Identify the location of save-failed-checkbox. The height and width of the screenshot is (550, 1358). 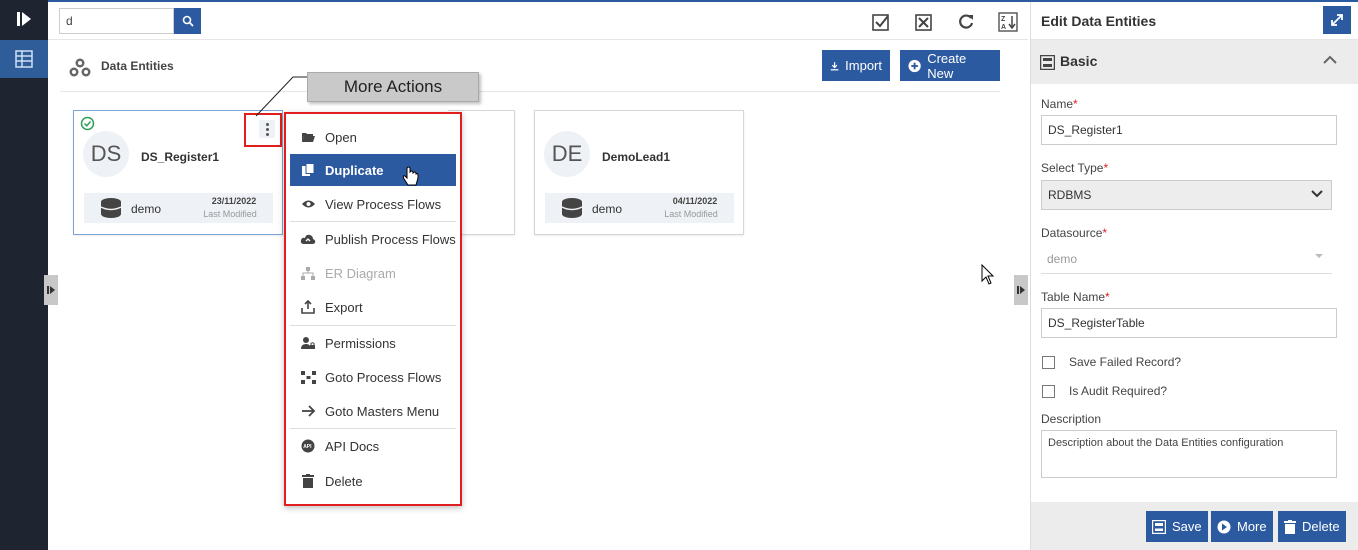
(1048, 362).